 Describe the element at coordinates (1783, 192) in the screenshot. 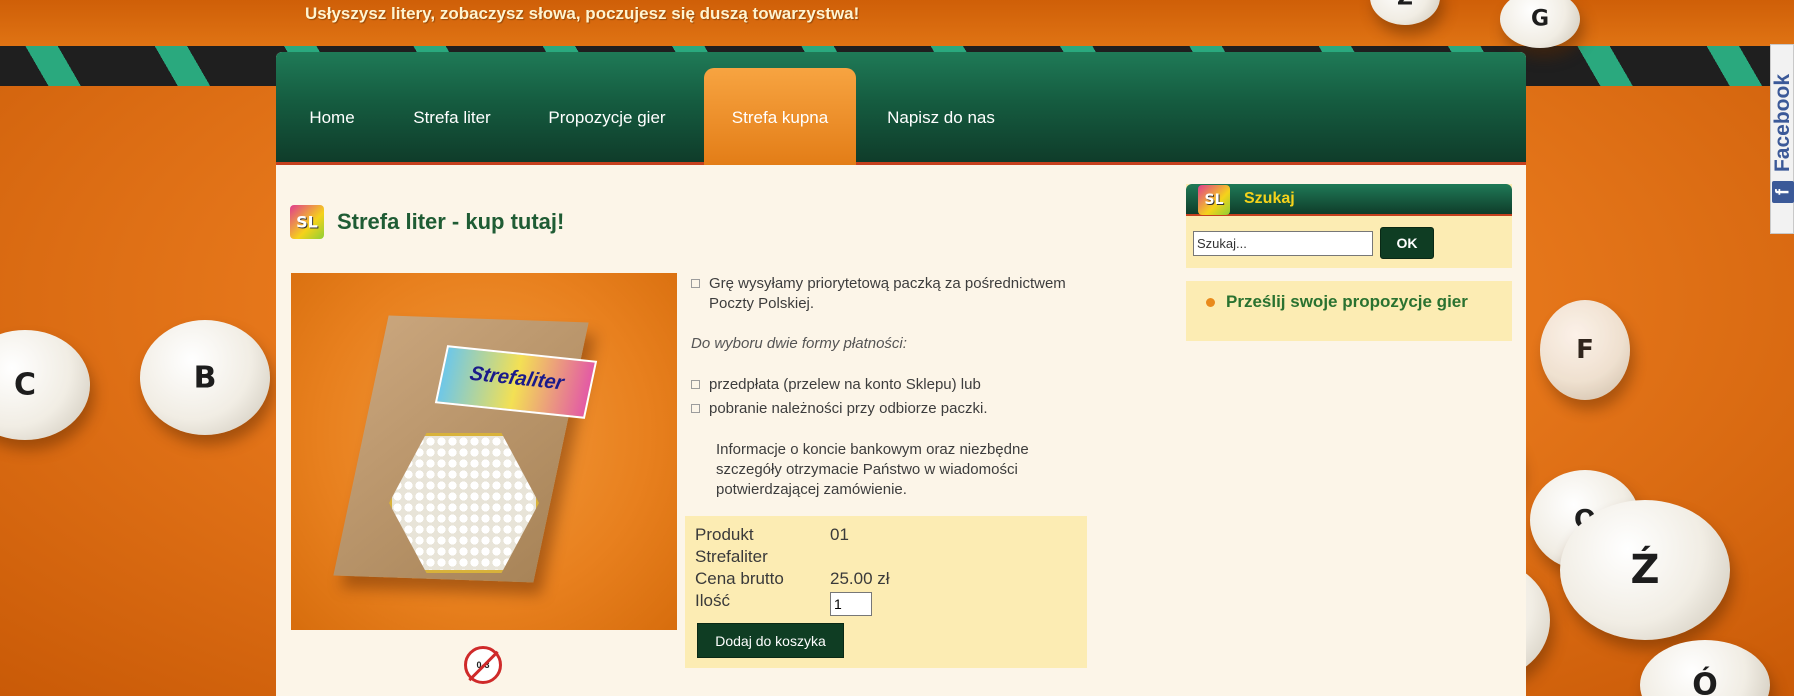

I see `facebook-icon: f` at that location.